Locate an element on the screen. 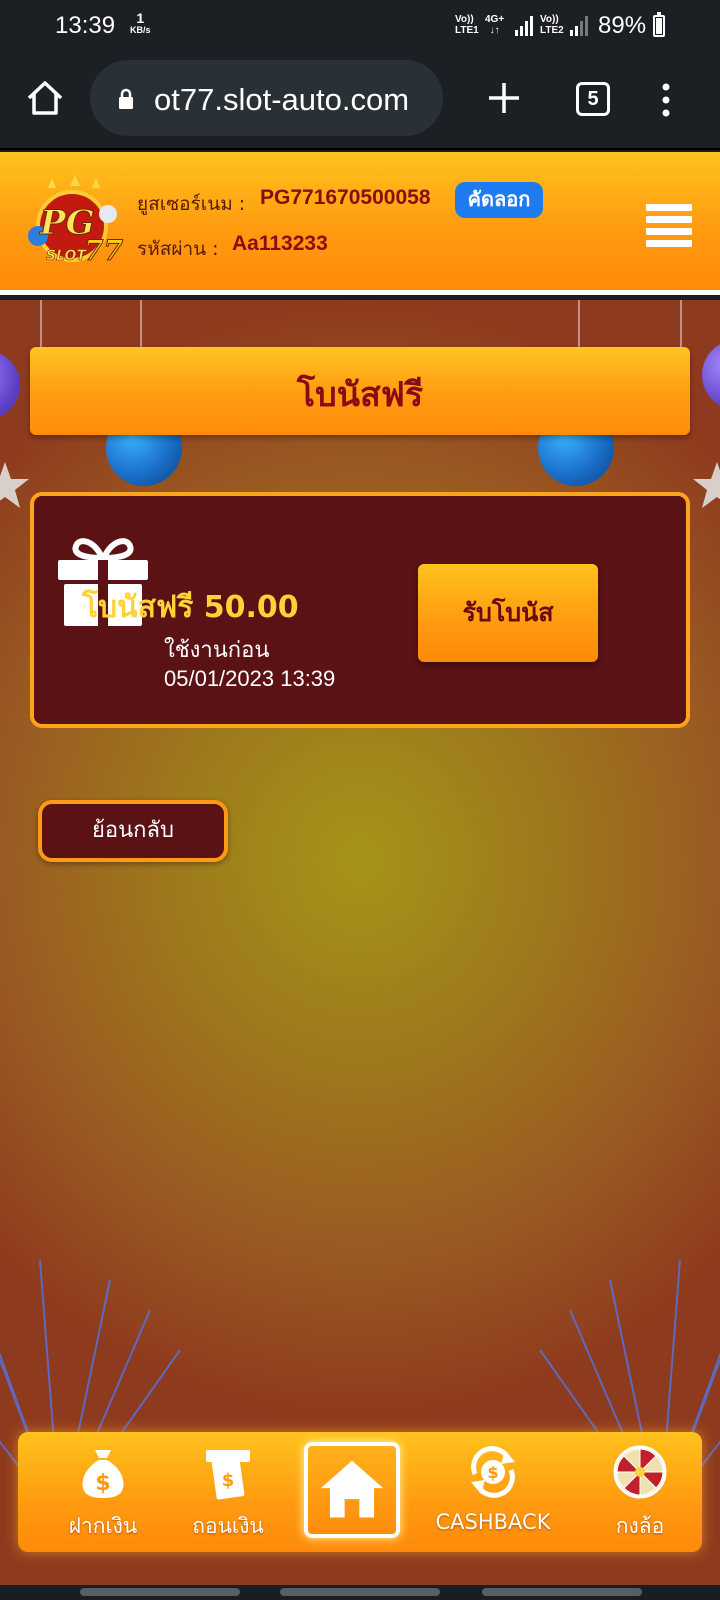  sim2-lte-label: LTE2 is located at coordinates (552, 30).